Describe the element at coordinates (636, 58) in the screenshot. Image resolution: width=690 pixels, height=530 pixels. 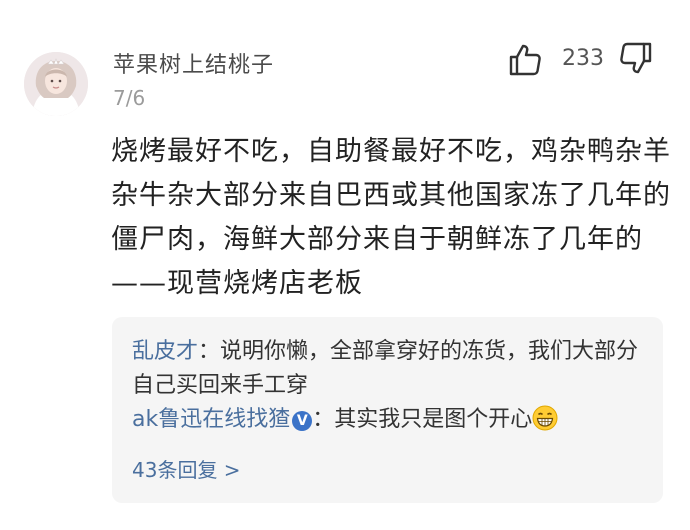
I see `thumbs-down-icon` at that location.